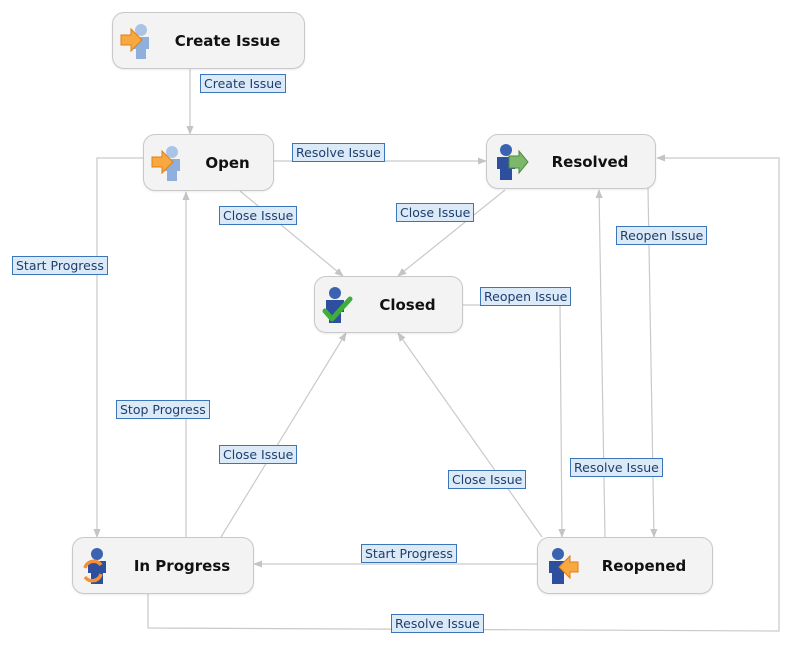 Image resolution: width=803 pixels, height=651 pixels. I want to click on state-label: Closed, so click(407, 304).